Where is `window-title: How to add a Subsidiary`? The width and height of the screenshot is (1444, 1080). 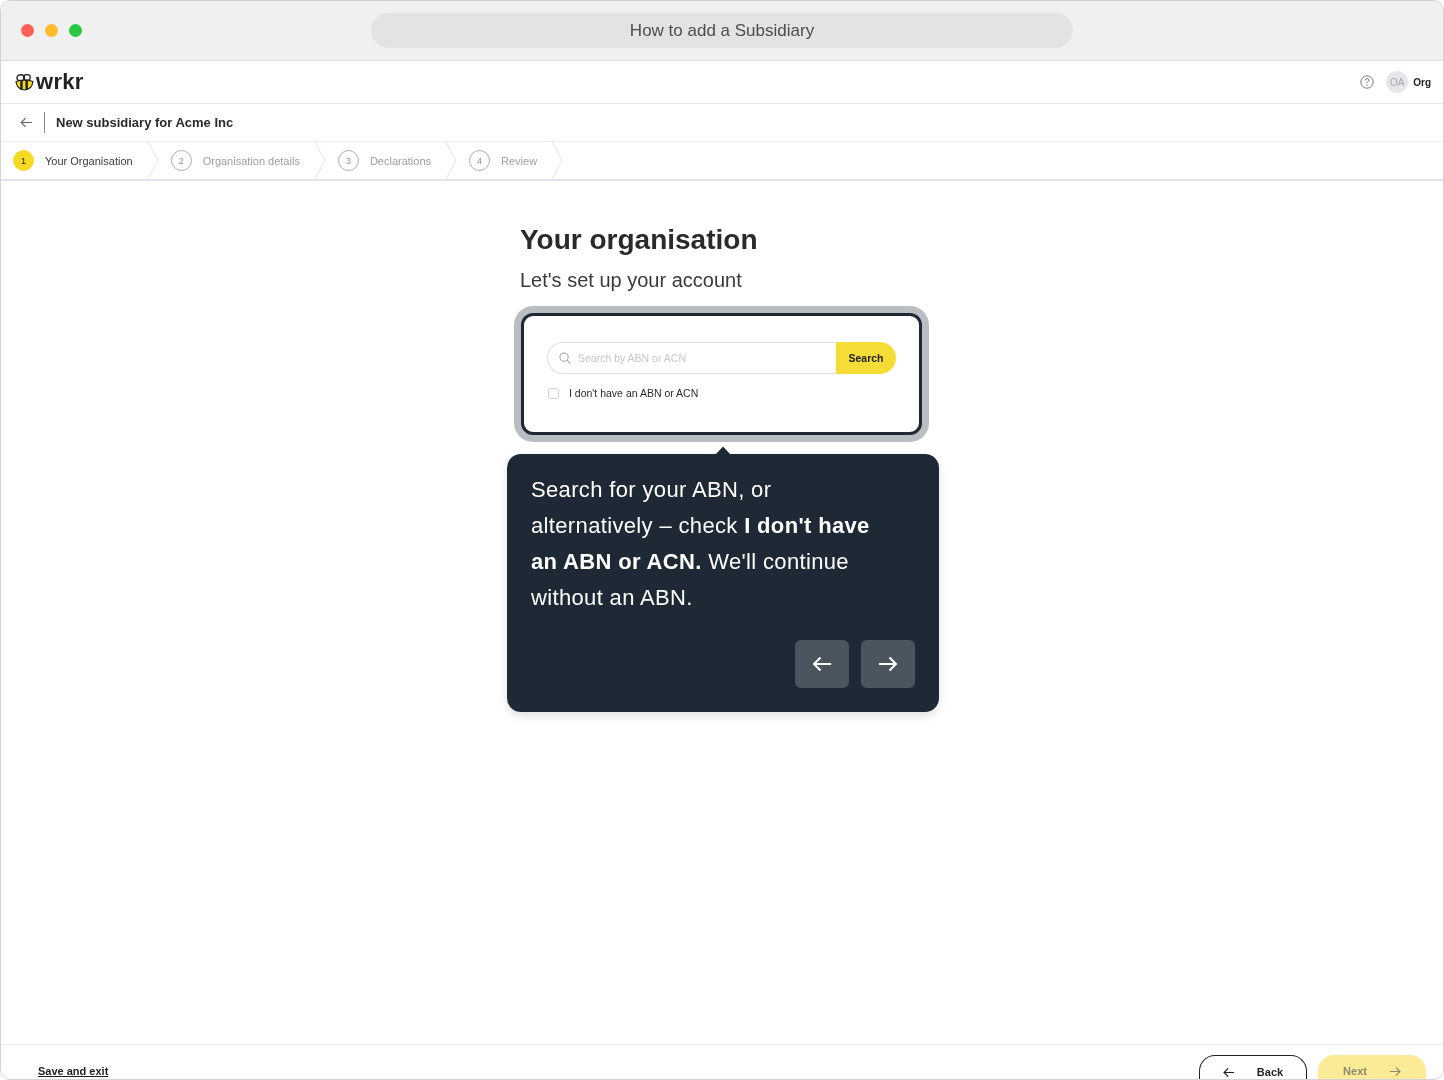
window-title: How to add a Subsidiary is located at coordinates (722, 30).